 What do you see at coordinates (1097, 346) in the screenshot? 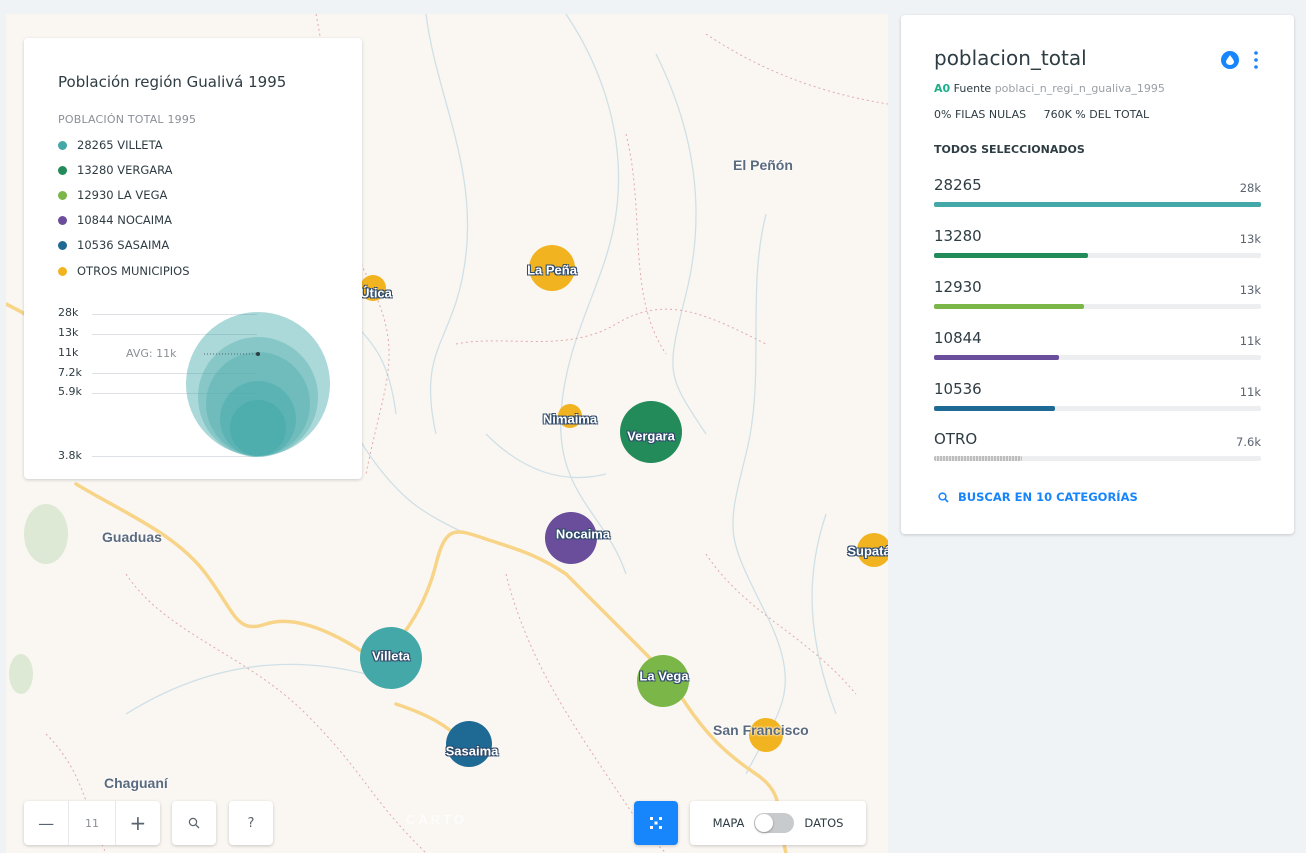
I see `category-row: 10844 11k` at bounding box center [1097, 346].